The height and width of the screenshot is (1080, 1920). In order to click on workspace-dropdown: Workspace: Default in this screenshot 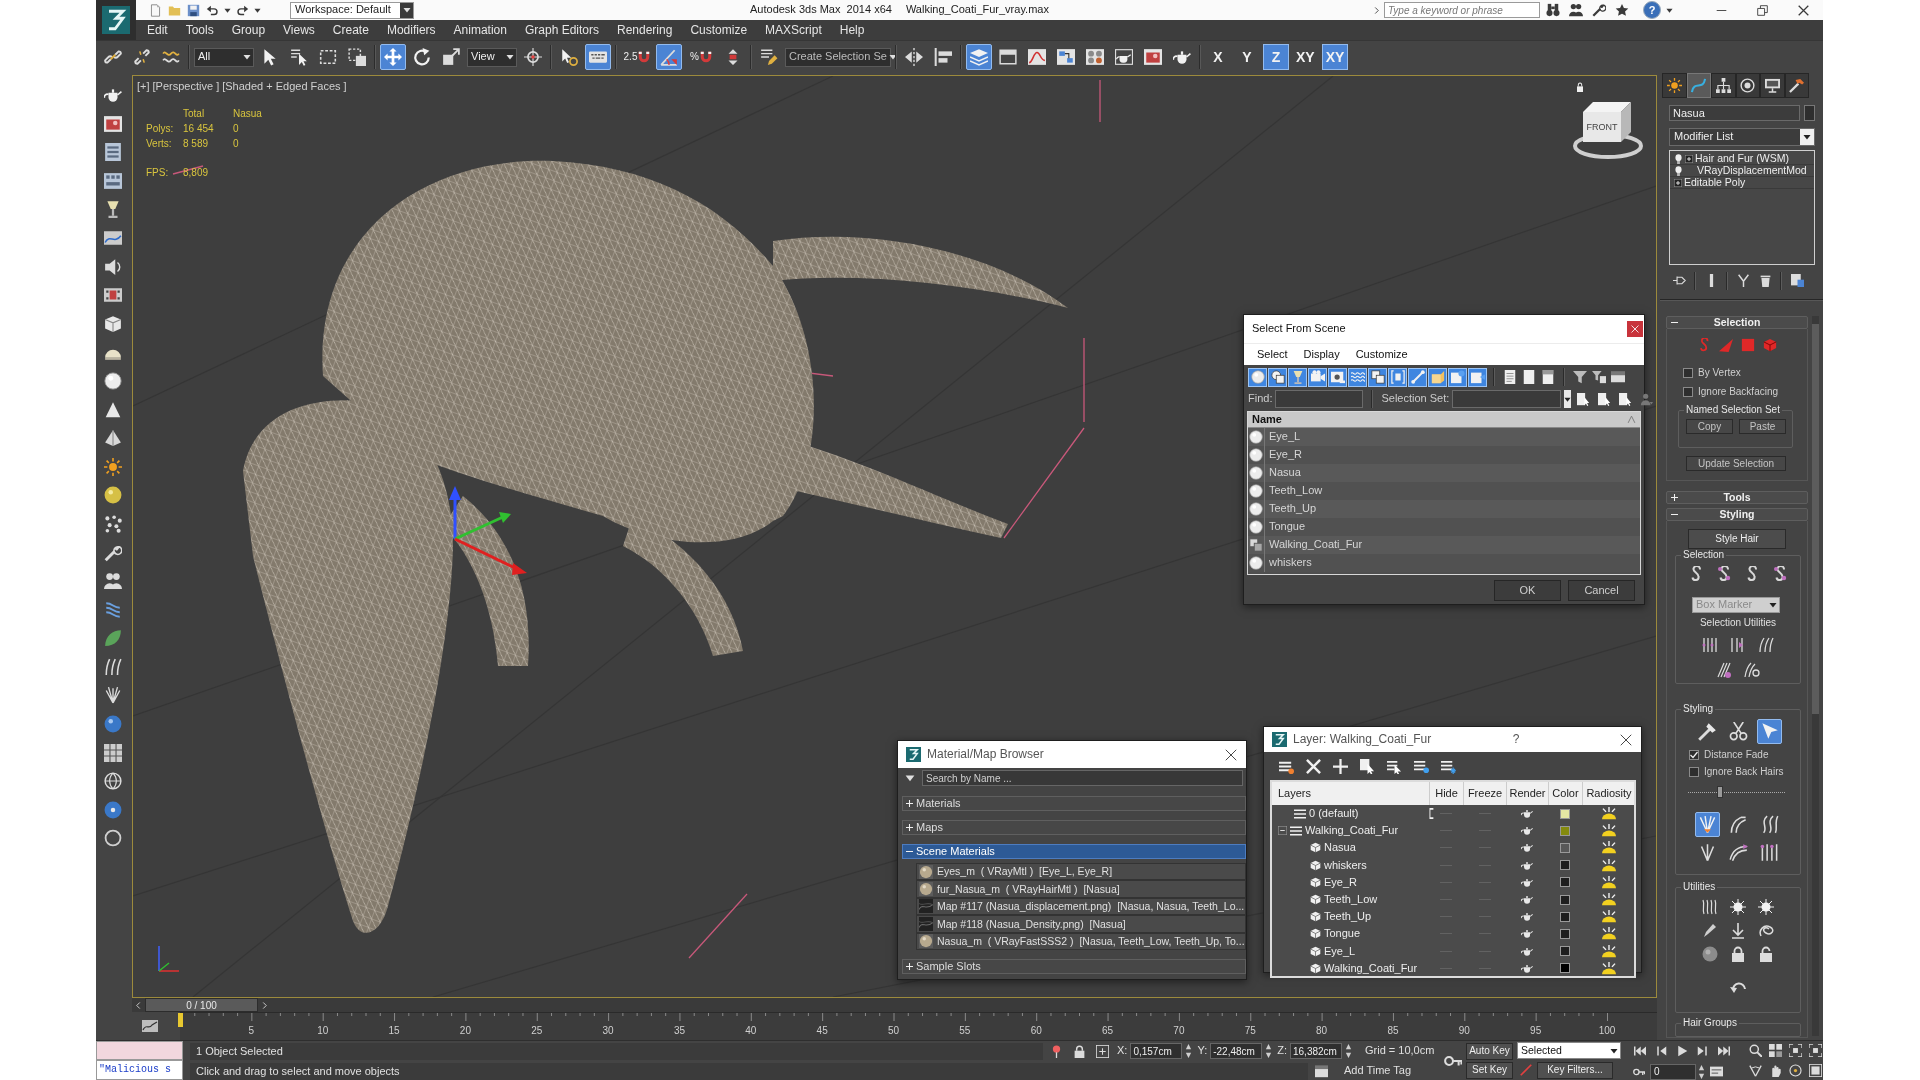, I will do `click(352, 10)`.